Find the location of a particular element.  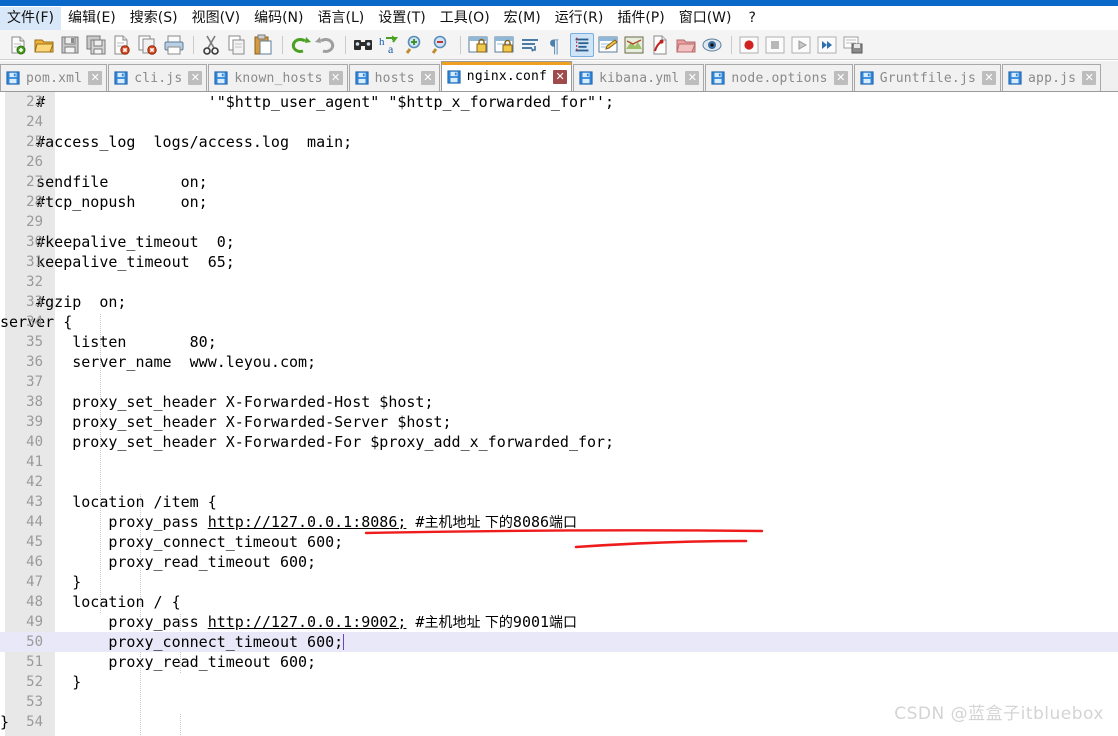

code-line: sendfile on; is located at coordinates (559, 182).